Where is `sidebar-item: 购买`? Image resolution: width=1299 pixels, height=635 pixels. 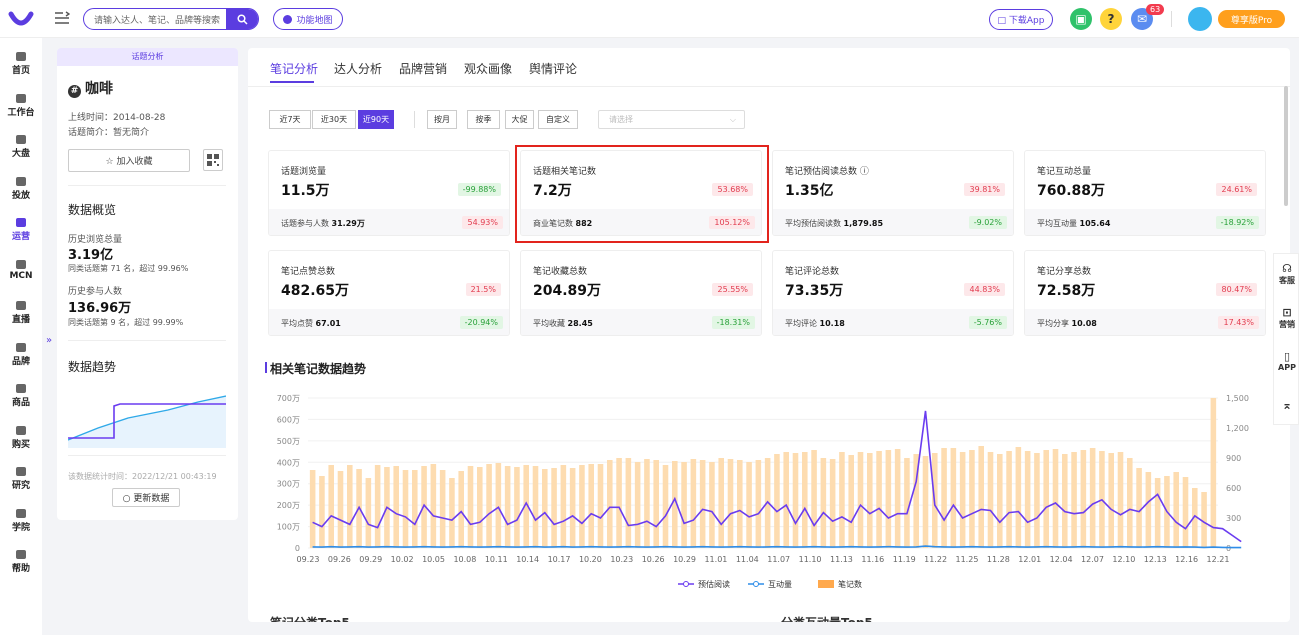
sidebar-item: 购买 is located at coordinates (21, 437).